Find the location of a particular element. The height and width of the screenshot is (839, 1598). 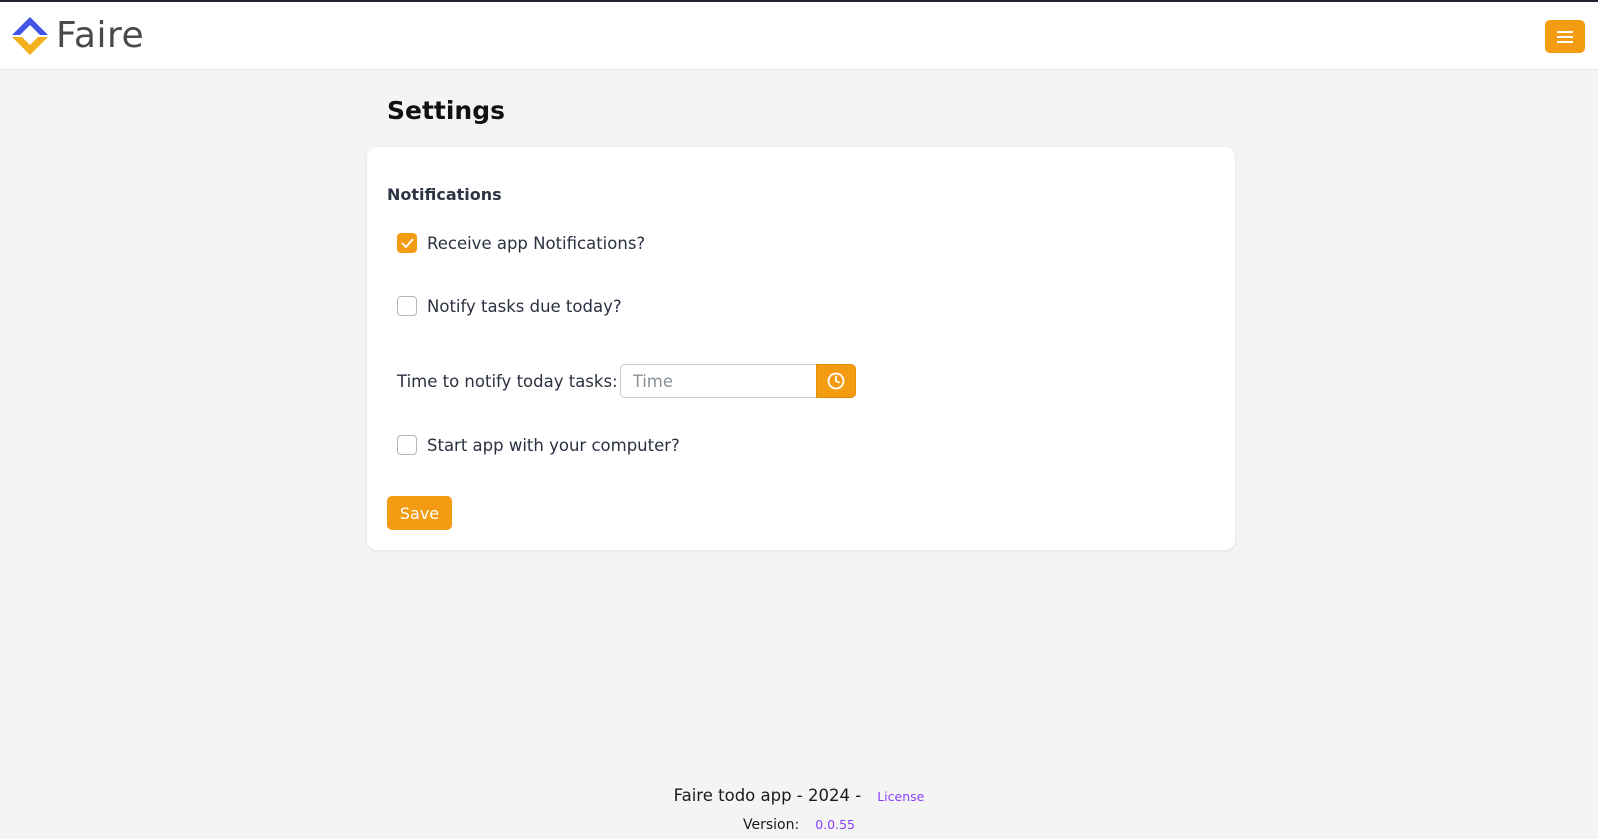

time-picker-button is located at coordinates (835, 381).